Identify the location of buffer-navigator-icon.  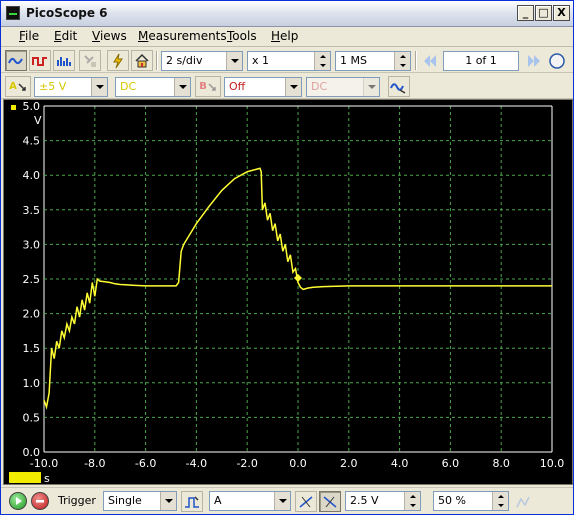
(557, 60).